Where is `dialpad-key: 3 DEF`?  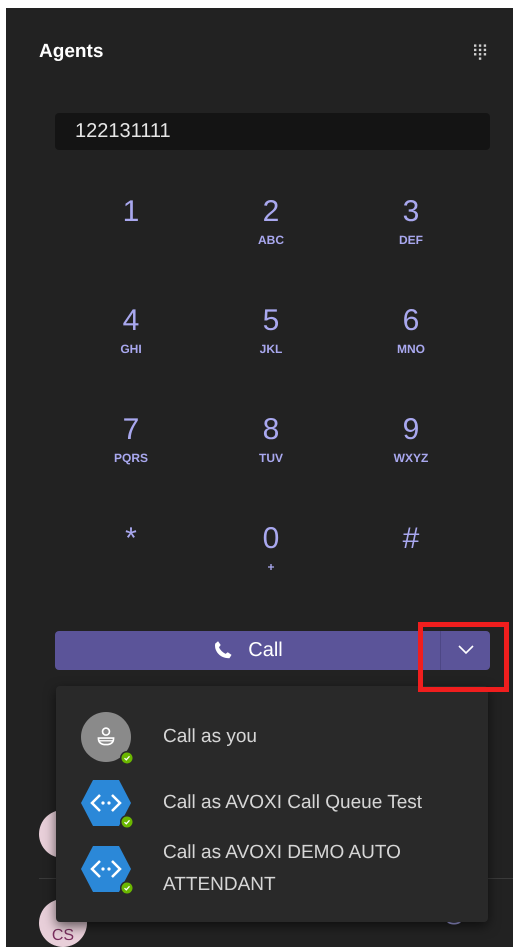
dialpad-key: 3 DEF is located at coordinates (411, 244).